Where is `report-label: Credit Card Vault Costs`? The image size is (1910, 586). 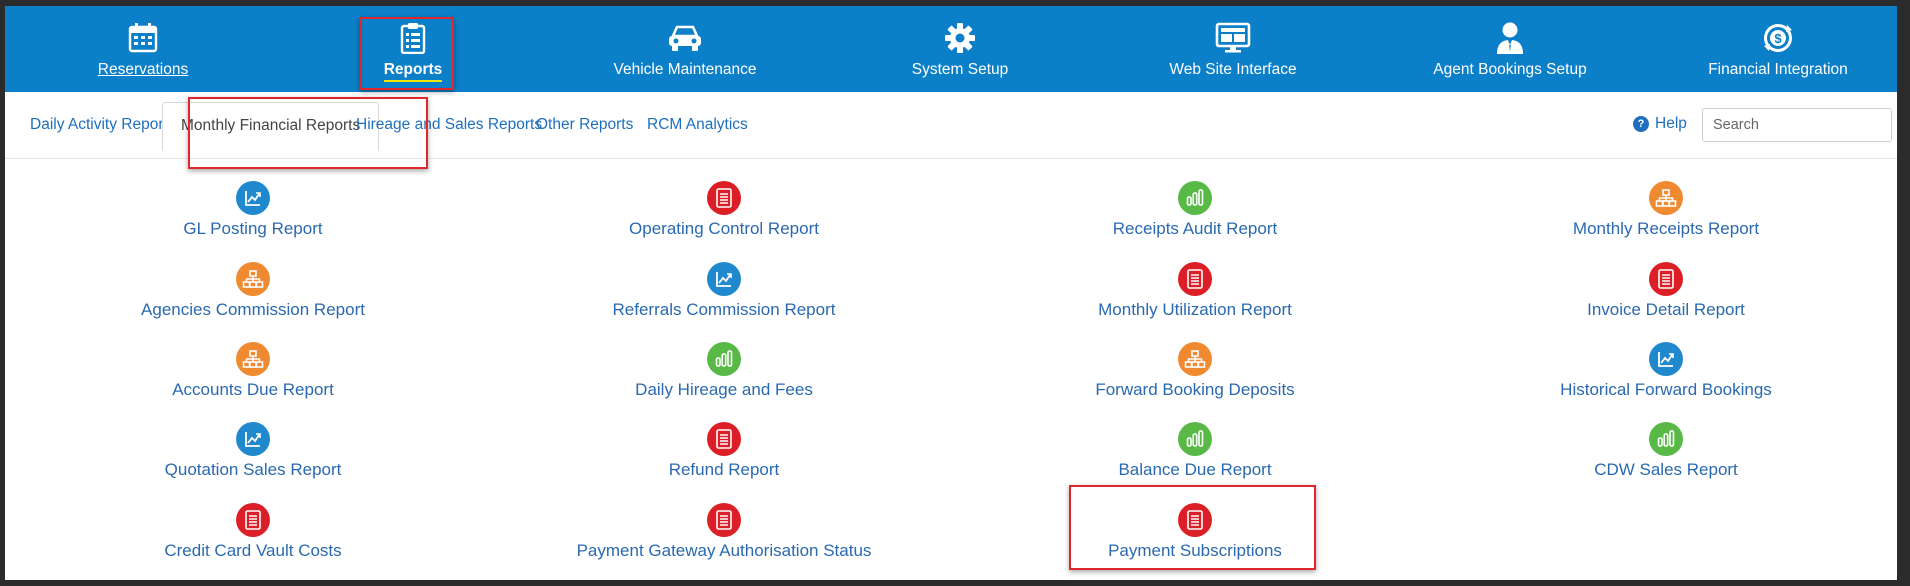 report-label: Credit Card Vault Costs is located at coordinates (253, 550).